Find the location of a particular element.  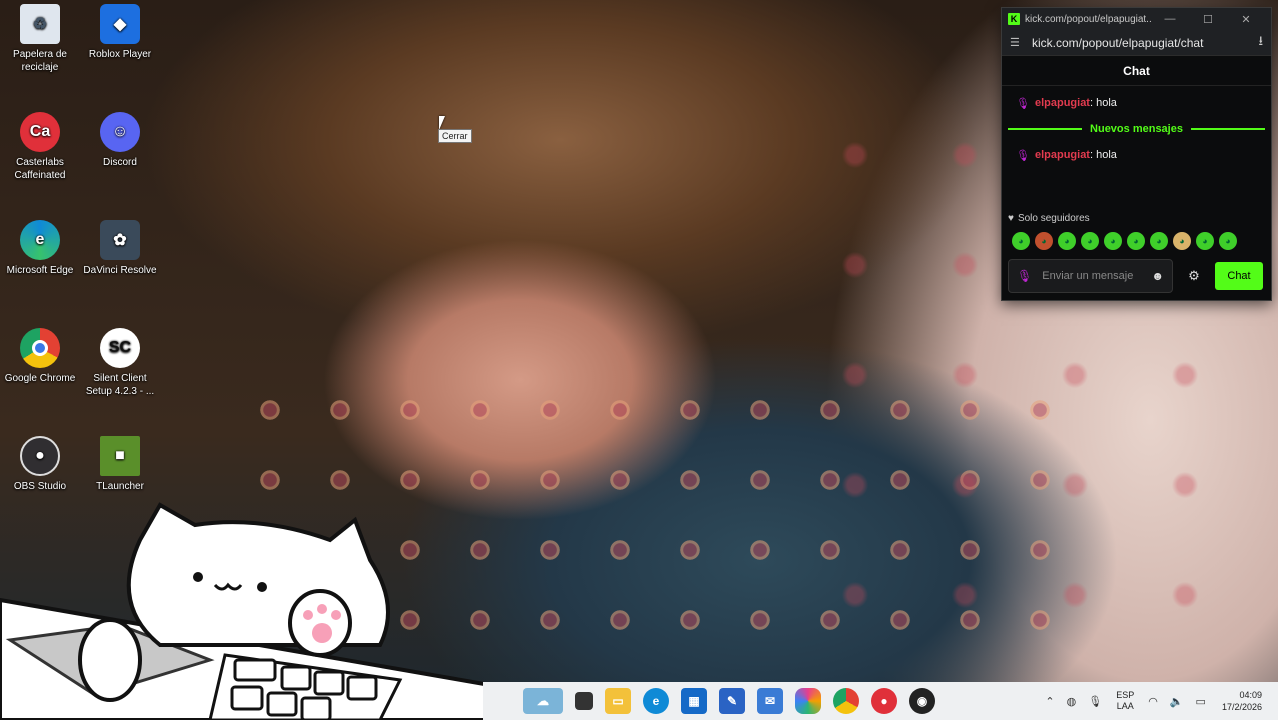

desktop-icon-recycle-bin: ♻ Papelera de reciclaje is located at coordinates (40, 39).